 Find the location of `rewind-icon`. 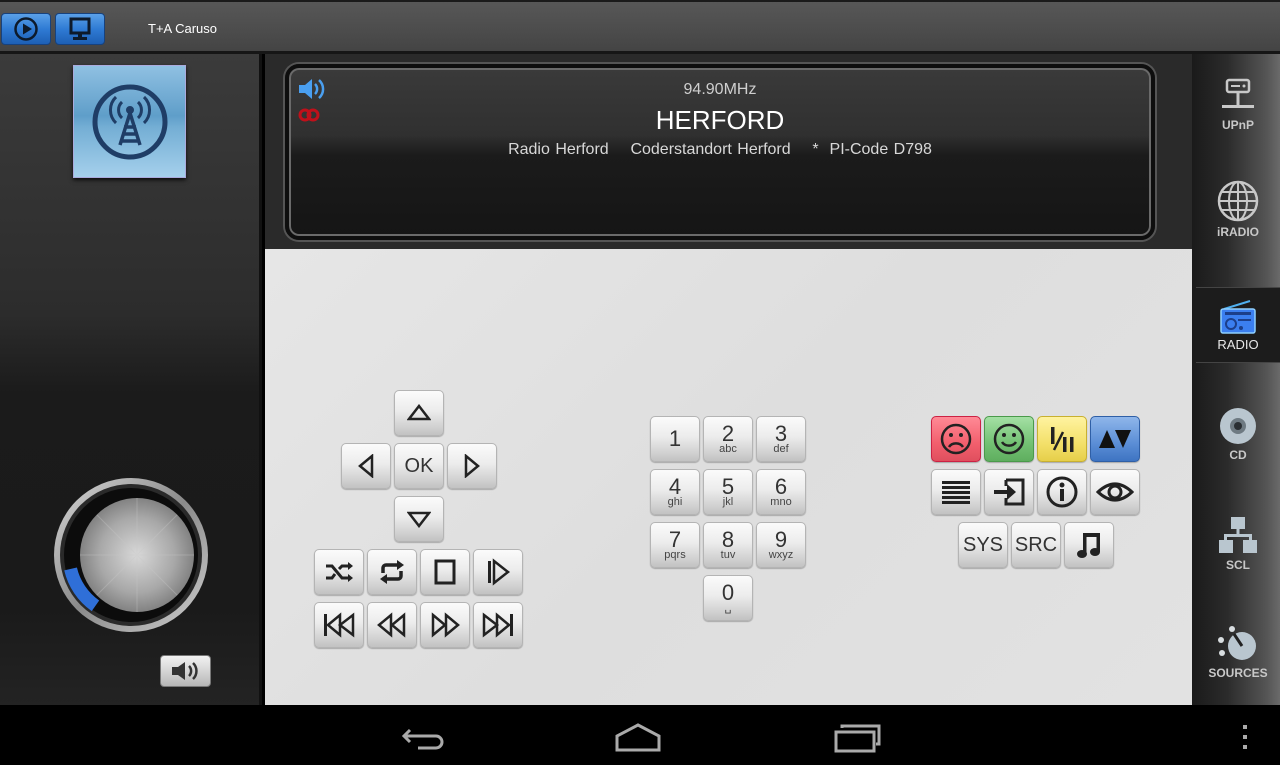

rewind-icon is located at coordinates (391, 625).